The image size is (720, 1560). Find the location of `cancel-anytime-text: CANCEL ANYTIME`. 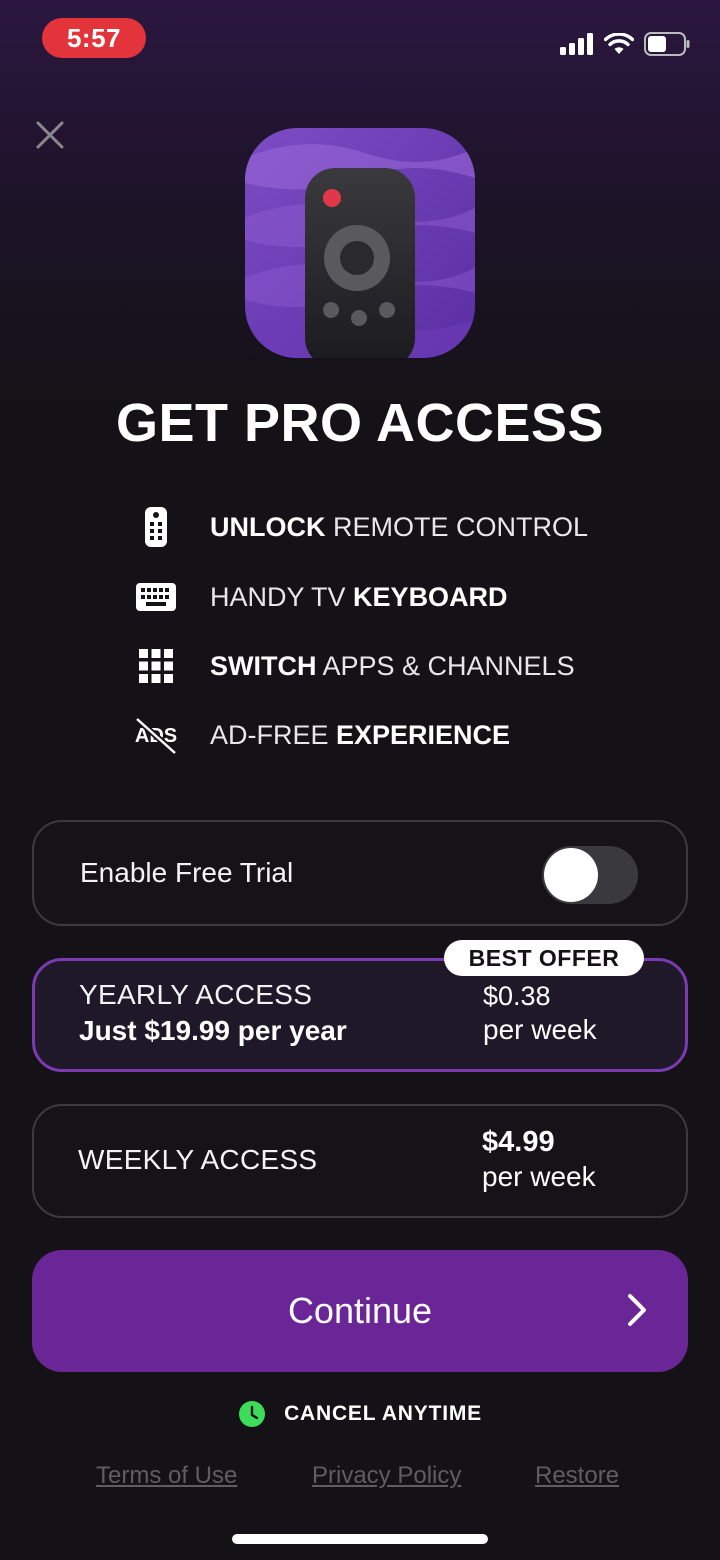

cancel-anytime-text: CANCEL ANYTIME is located at coordinates (383, 1413).